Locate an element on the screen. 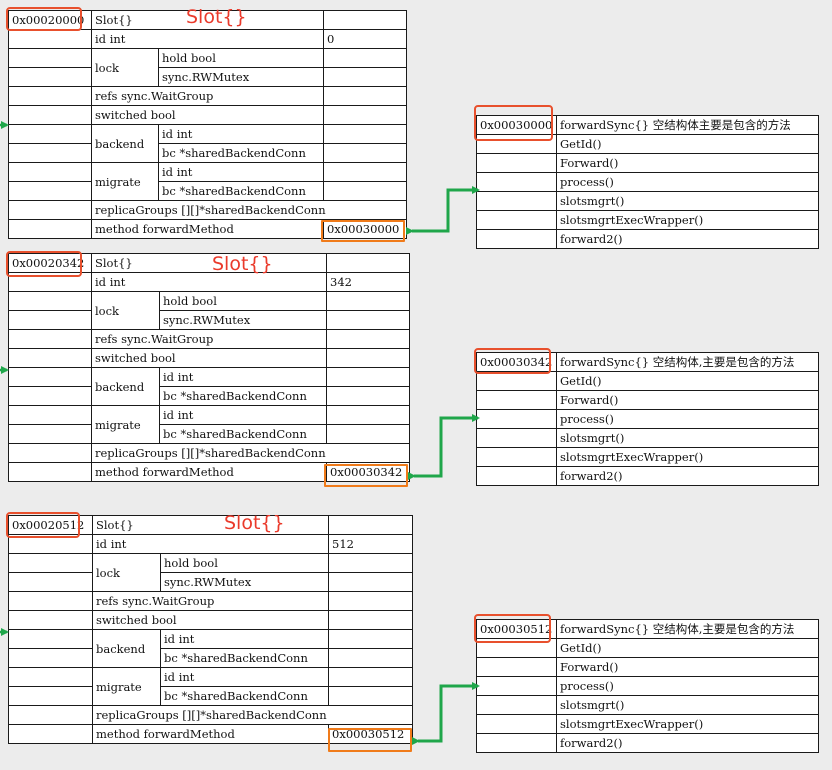 The image size is (832, 770). method-forward2: forward2() is located at coordinates (687, 743).